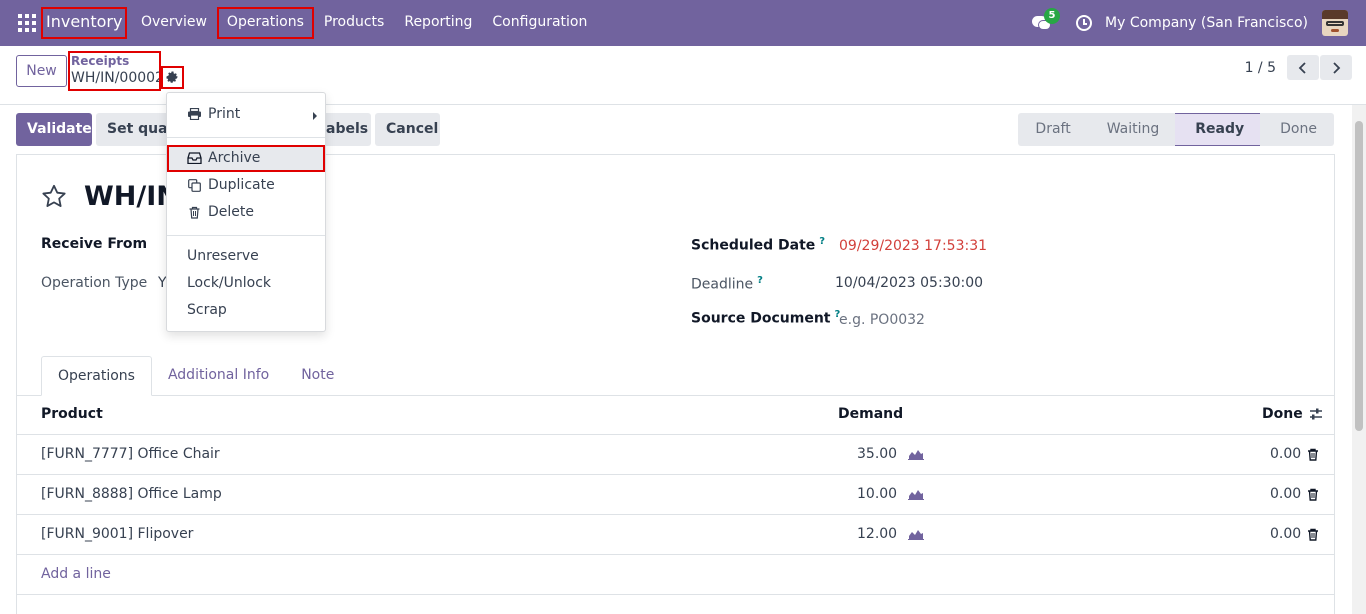 Image resolution: width=1366 pixels, height=614 pixels. What do you see at coordinates (909, 283) in the screenshot?
I see `deadline-value: 10/04/2023 05:30:00` at bounding box center [909, 283].